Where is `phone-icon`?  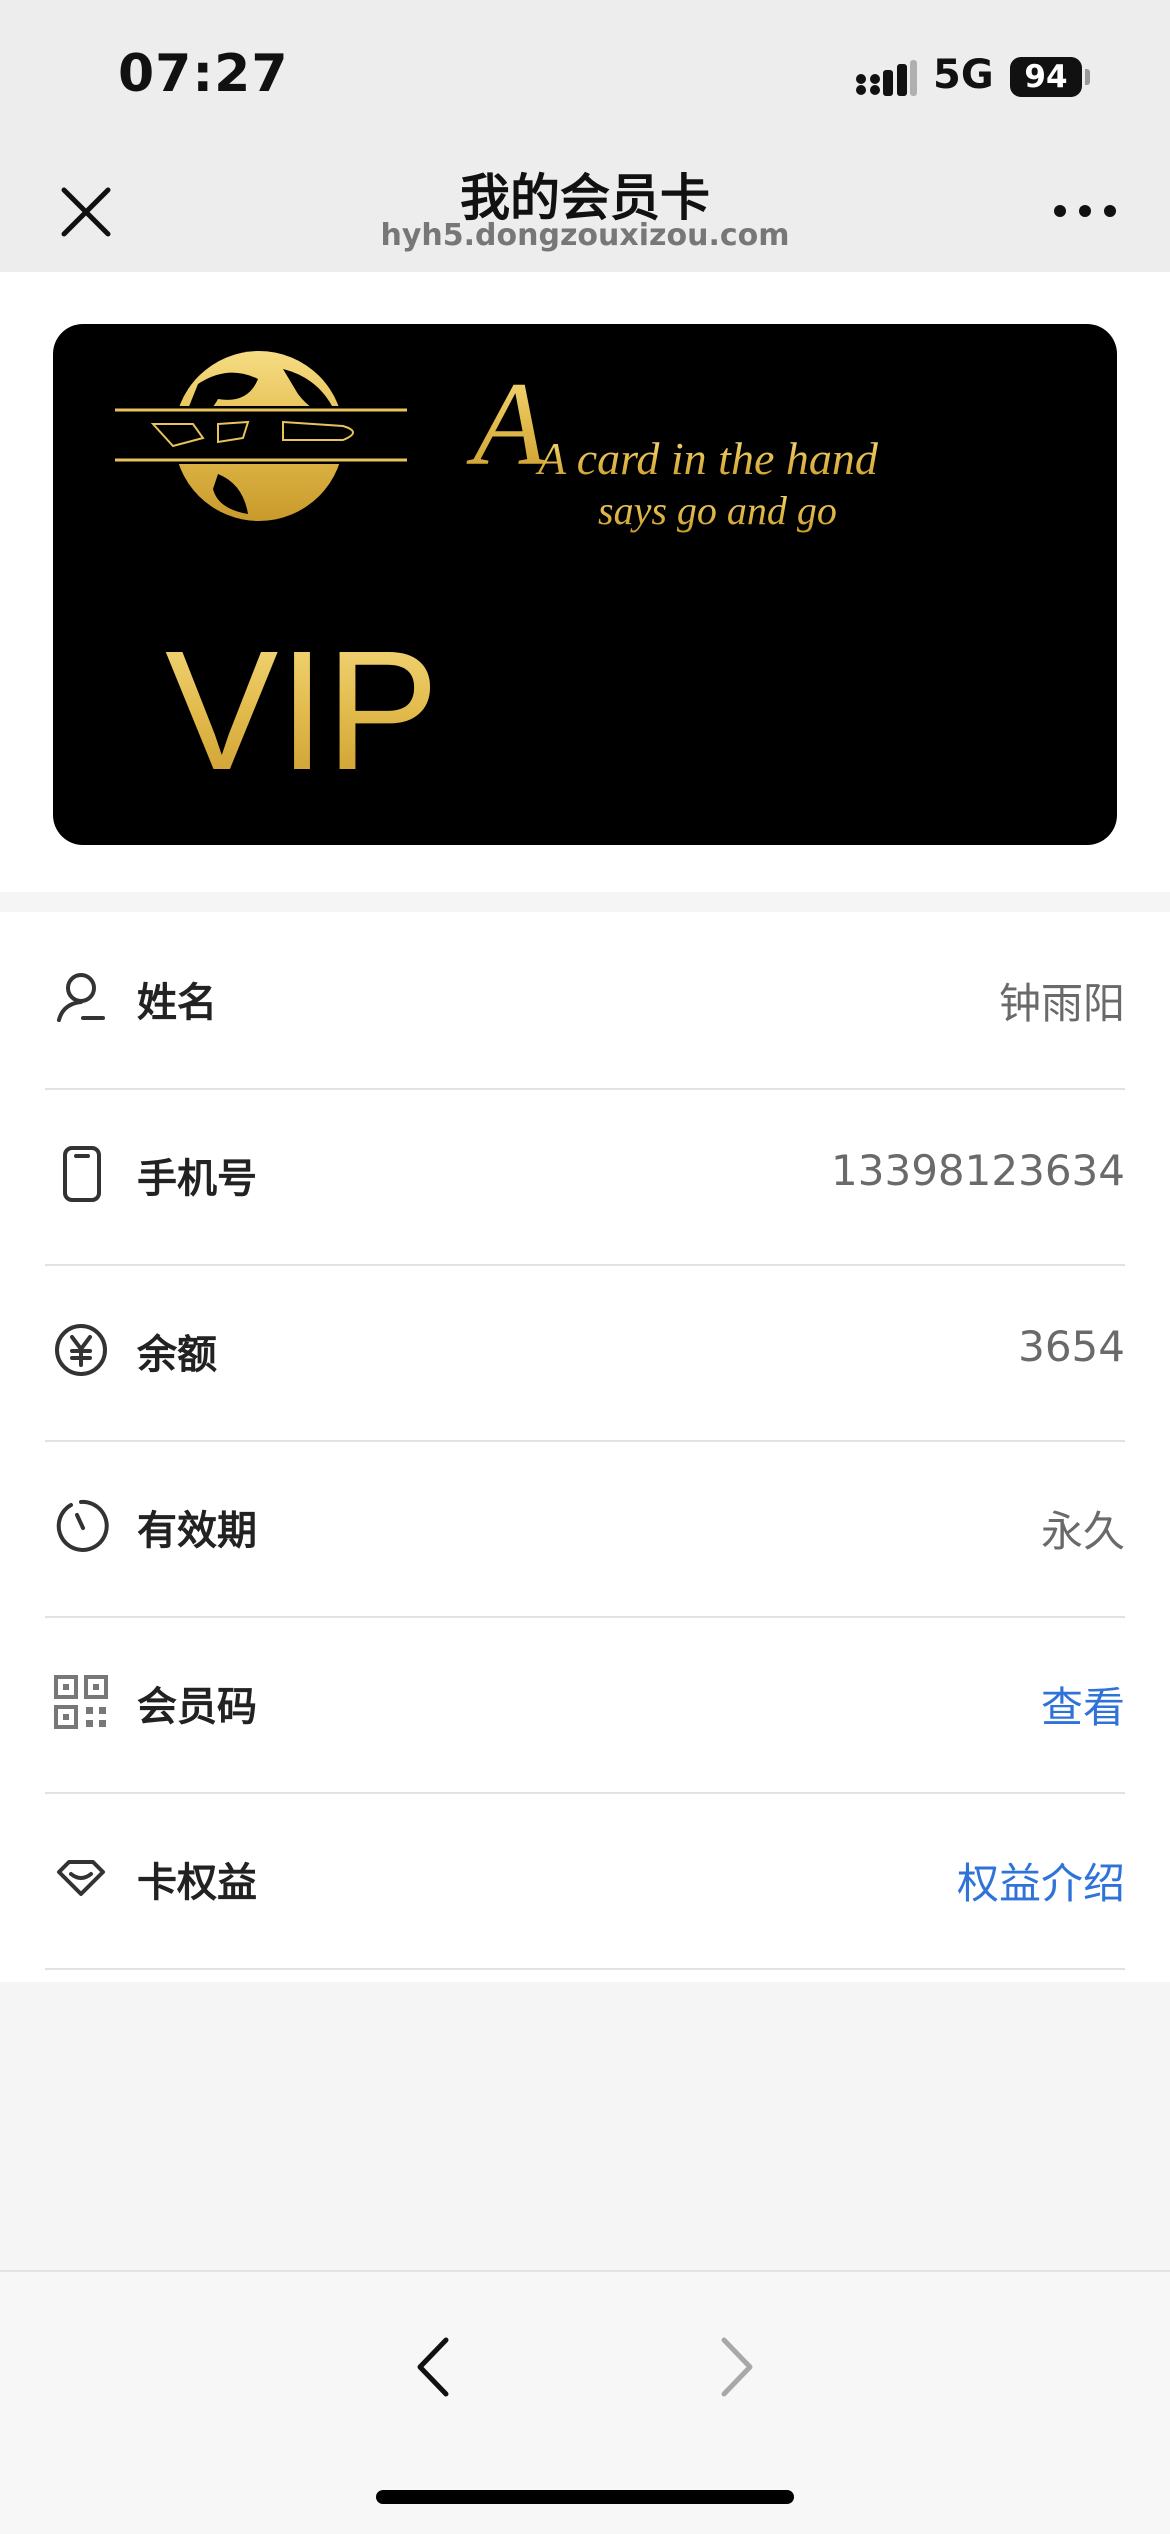
phone-icon is located at coordinates (82, 1174).